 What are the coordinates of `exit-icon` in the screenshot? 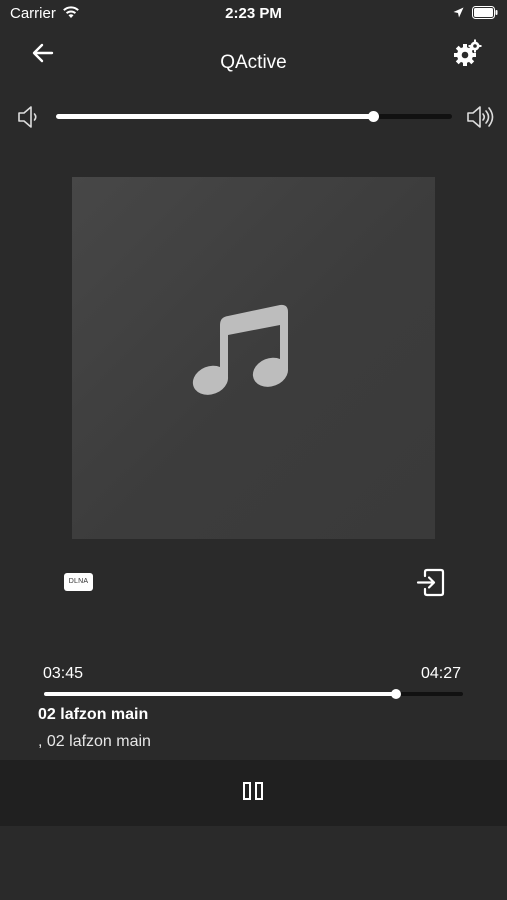 It's located at (430, 582).